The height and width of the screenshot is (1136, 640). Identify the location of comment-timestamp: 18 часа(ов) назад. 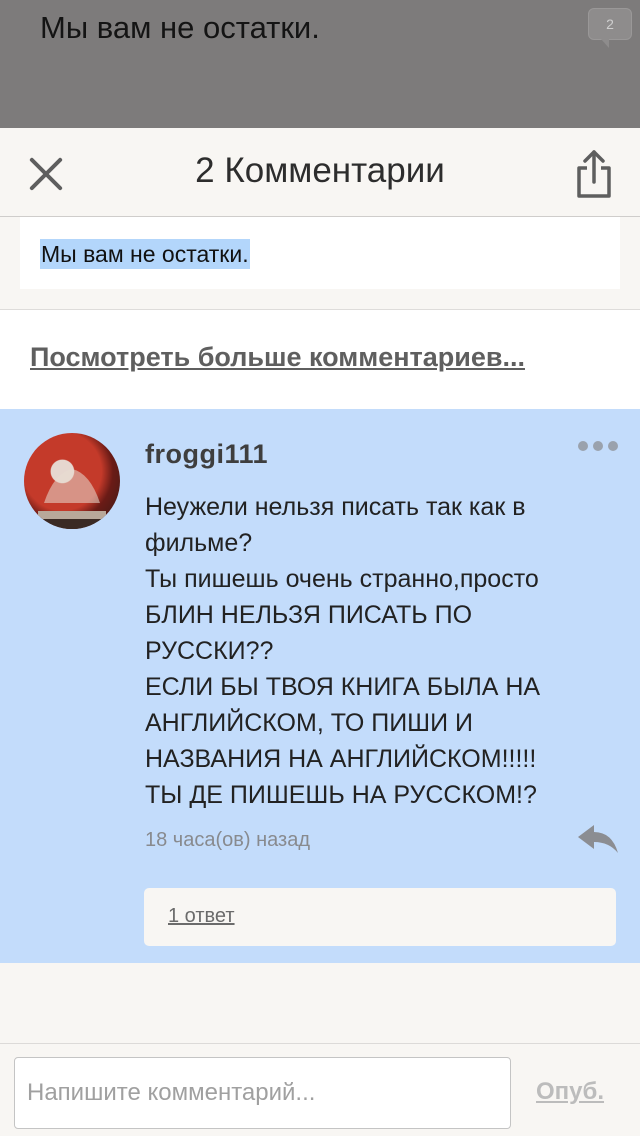
(227, 840).